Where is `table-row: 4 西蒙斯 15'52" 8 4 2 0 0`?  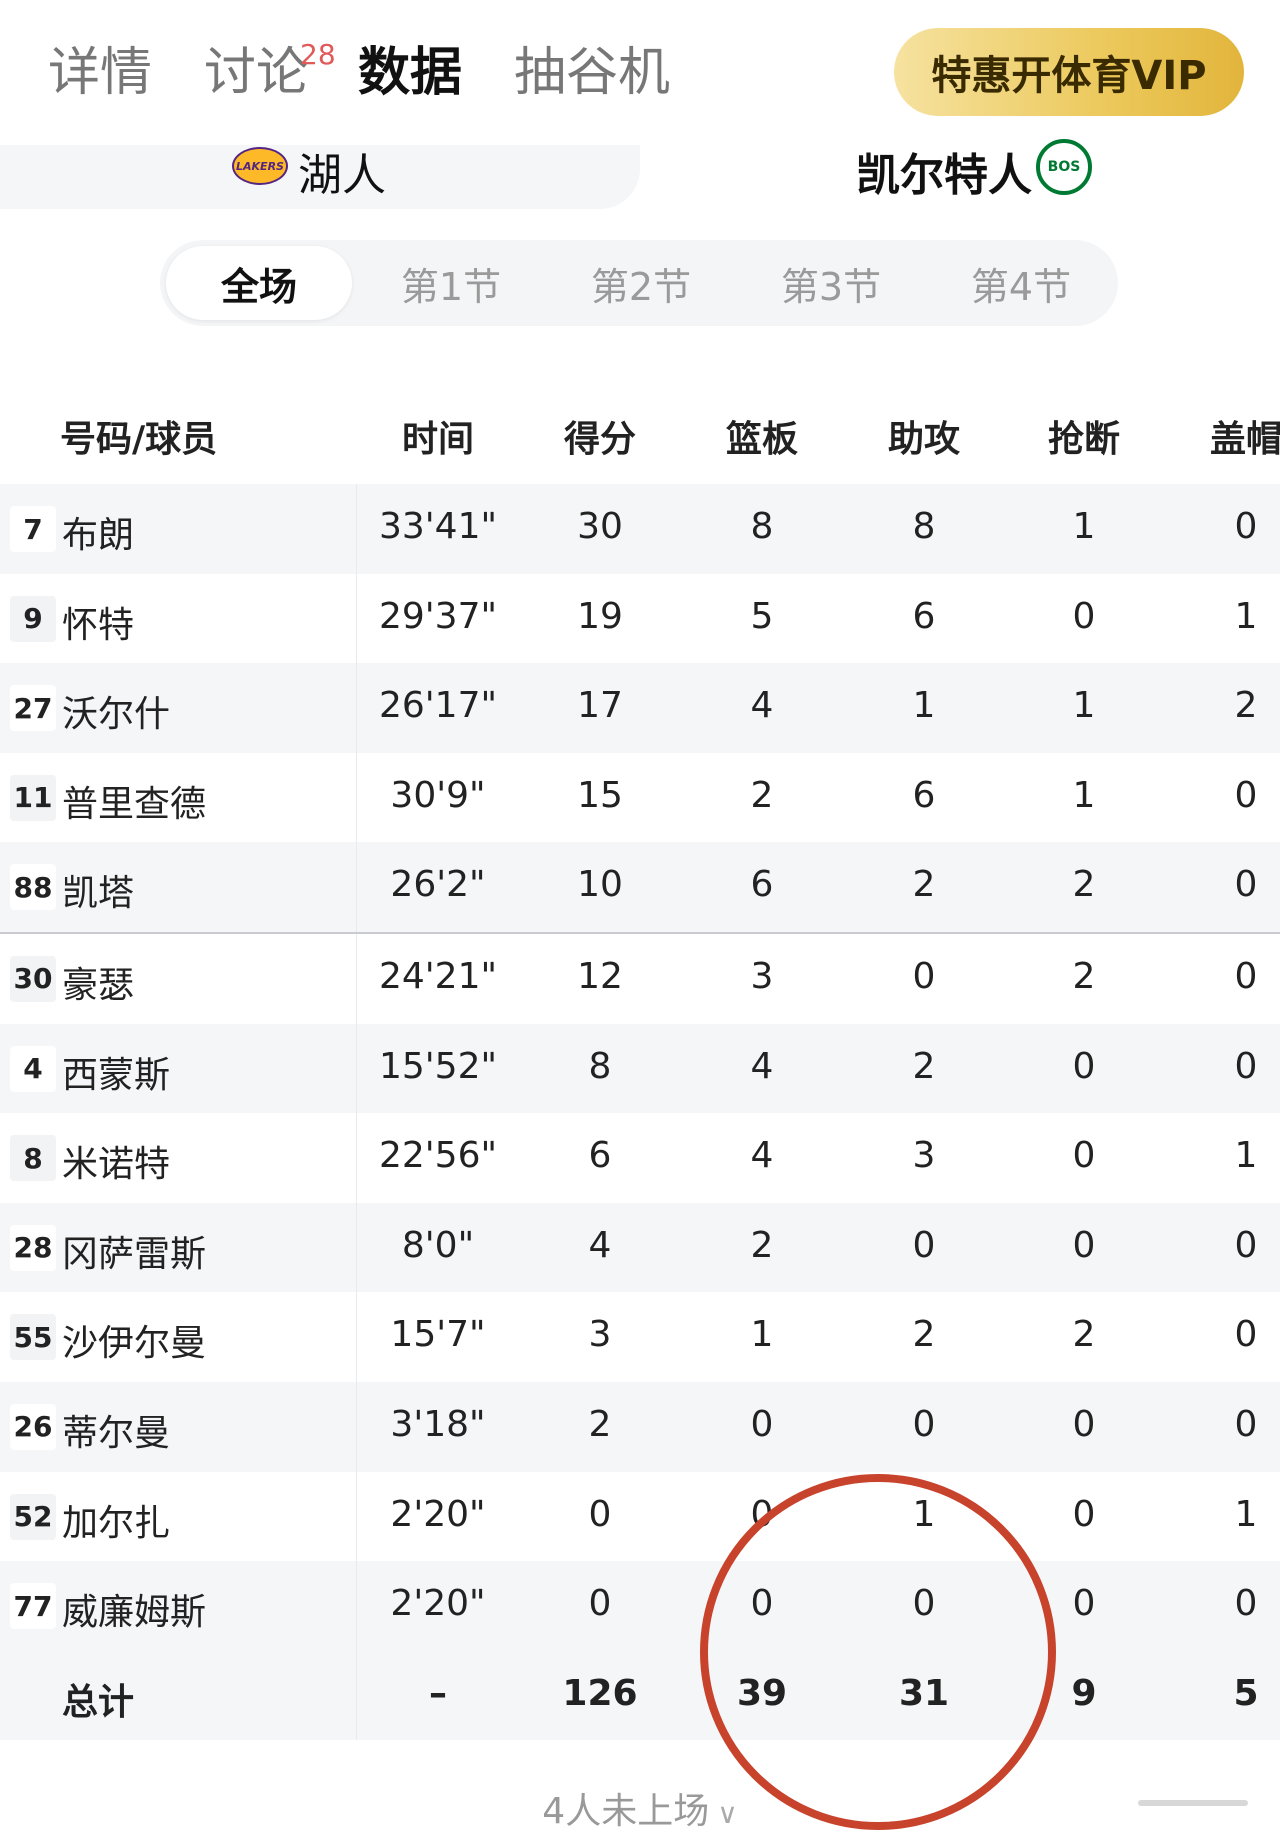 table-row: 4 西蒙斯 15'52" 8 4 2 0 0 is located at coordinates (640, 1068).